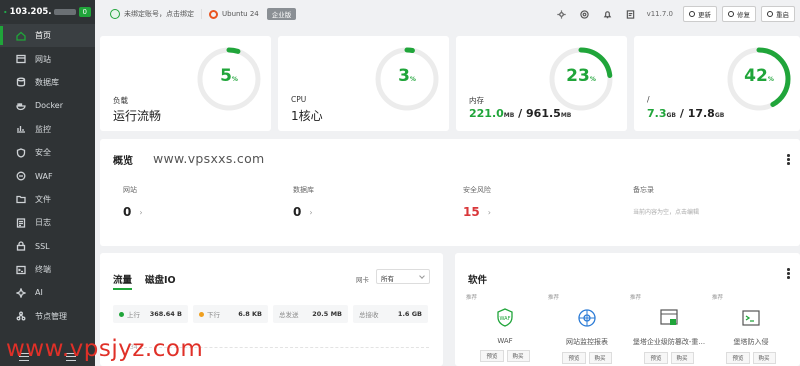 Image resolution: width=800 pixels, height=366 pixels. I want to click on load-label: 负载, so click(120, 100).